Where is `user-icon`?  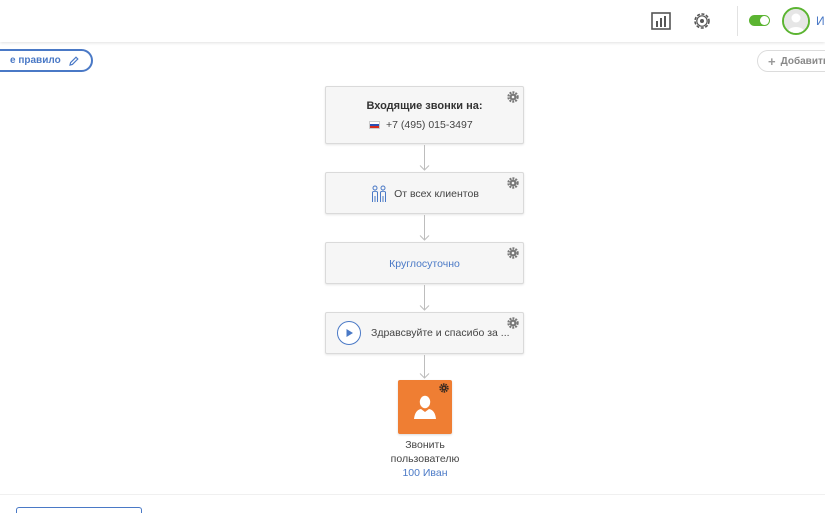
user-icon is located at coordinates (425, 407).